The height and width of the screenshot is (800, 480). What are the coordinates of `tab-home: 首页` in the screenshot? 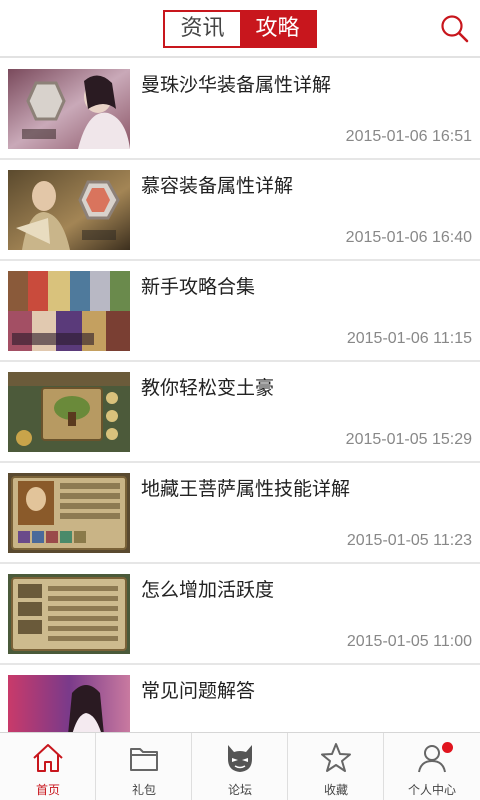 It's located at (48, 766).